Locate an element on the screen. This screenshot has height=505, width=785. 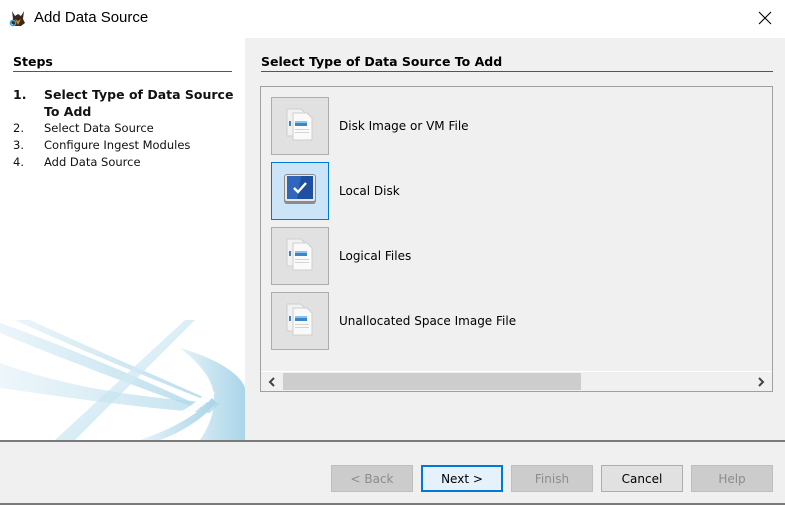
step-item-3: 3. Configure Ingest Modules is located at coordinates (125, 145).